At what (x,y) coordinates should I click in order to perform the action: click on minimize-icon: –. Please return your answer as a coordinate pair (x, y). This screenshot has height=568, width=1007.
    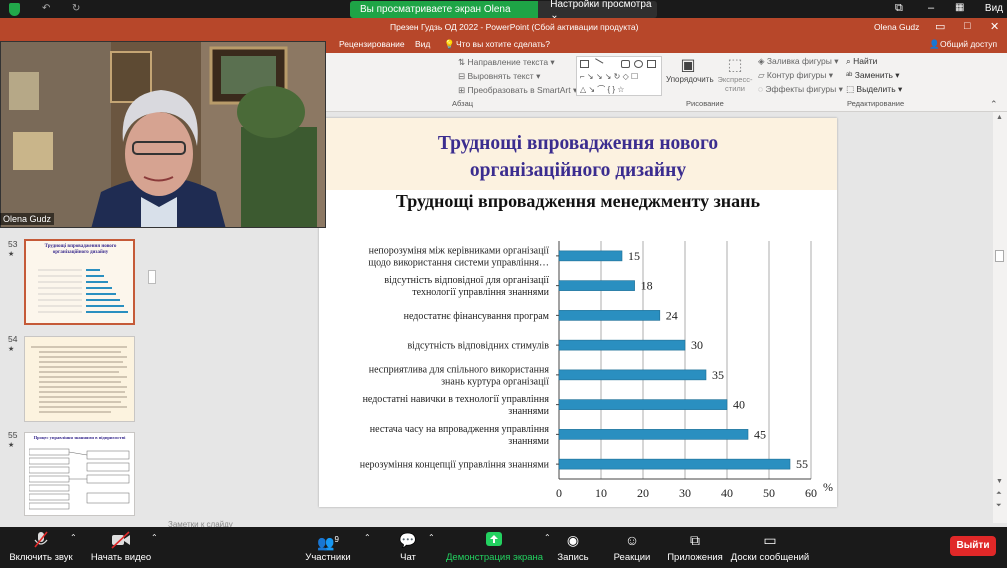
    Looking at the image, I should click on (931, 8).